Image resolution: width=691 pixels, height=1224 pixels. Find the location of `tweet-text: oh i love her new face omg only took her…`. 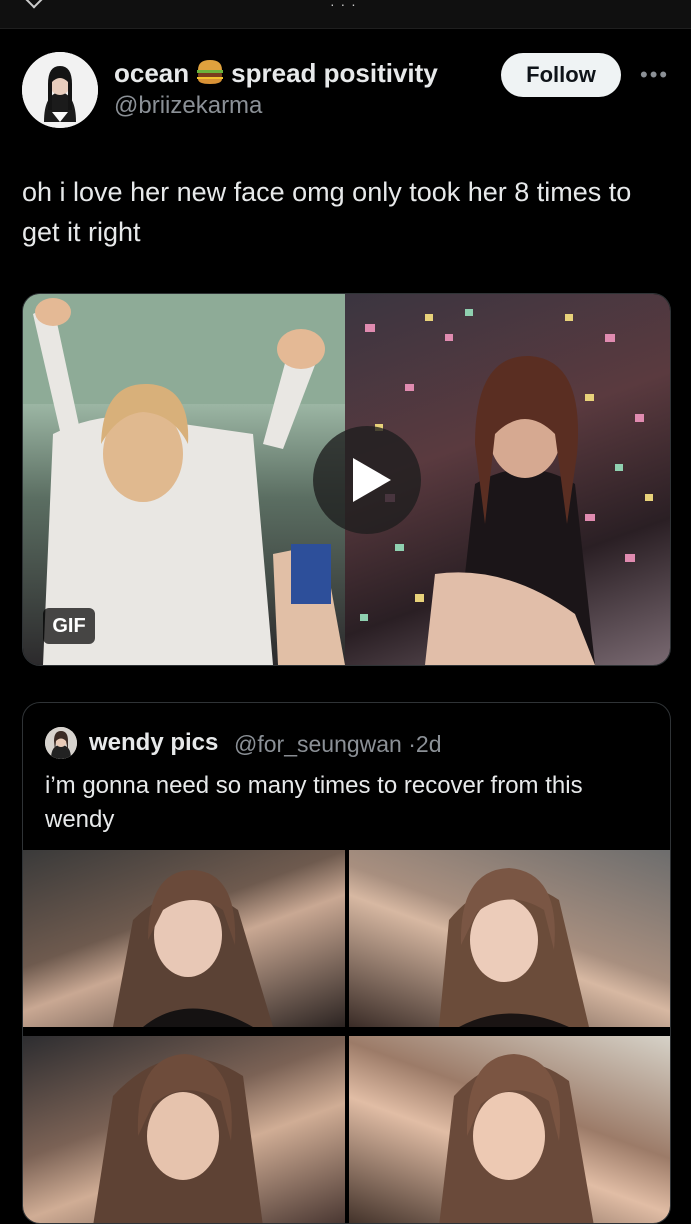

tweet-text: oh i love her new face omg only took her… is located at coordinates (327, 212).